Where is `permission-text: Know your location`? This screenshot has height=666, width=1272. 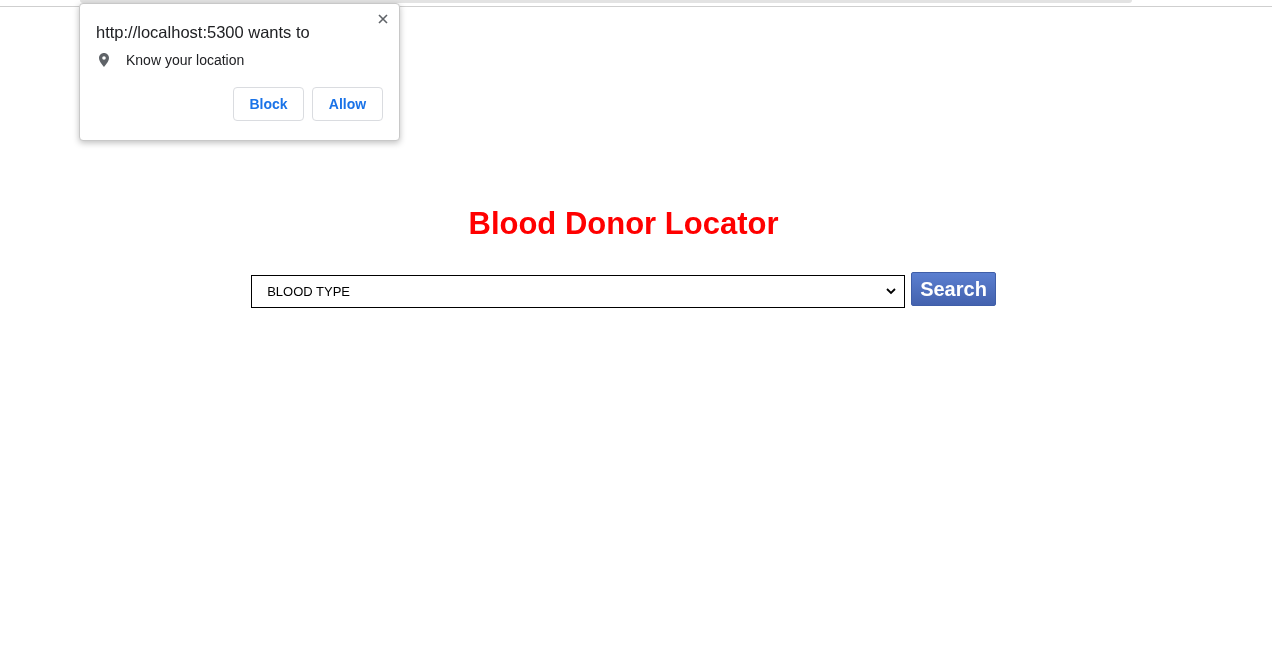 permission-text: Know your location is located at coordinates (185, 60).